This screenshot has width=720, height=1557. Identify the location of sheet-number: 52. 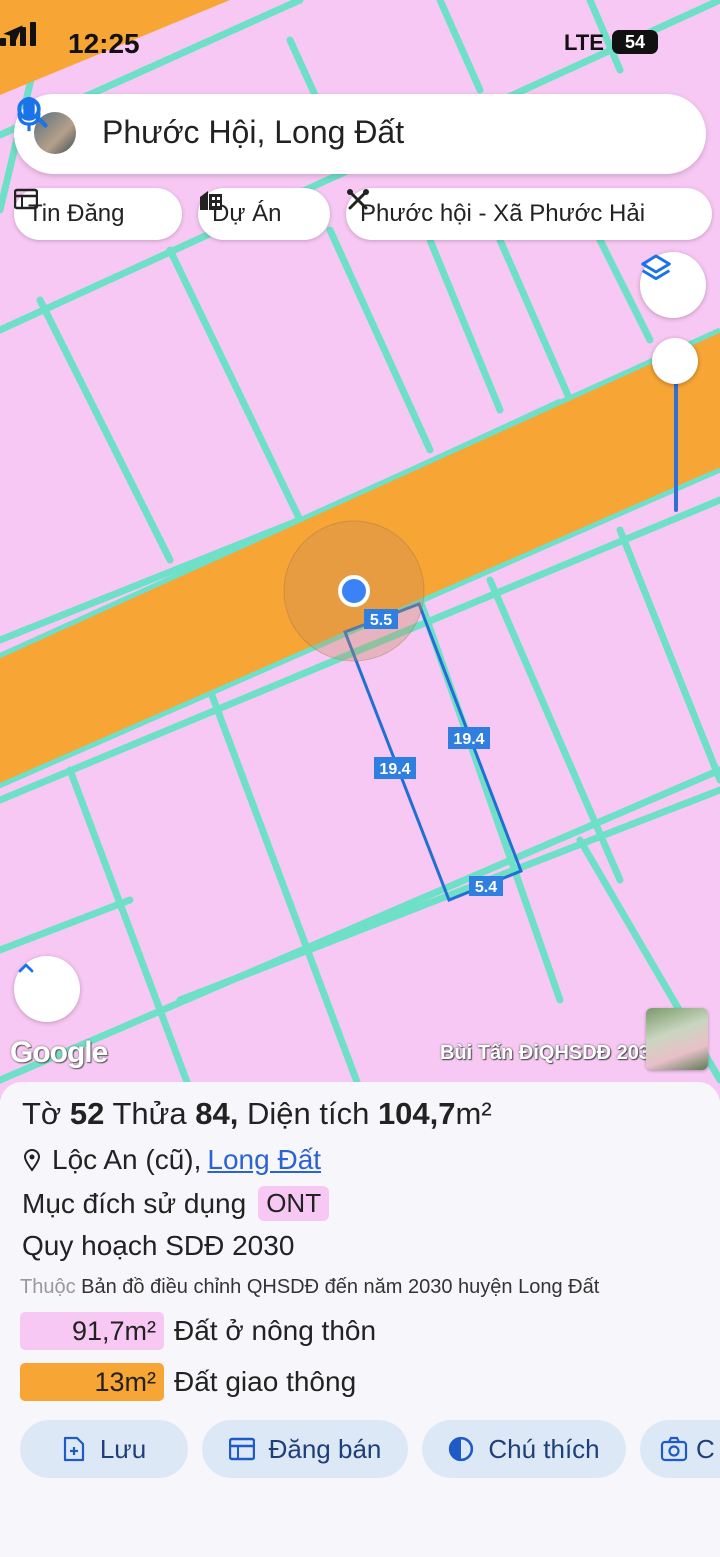
(87, 1113).